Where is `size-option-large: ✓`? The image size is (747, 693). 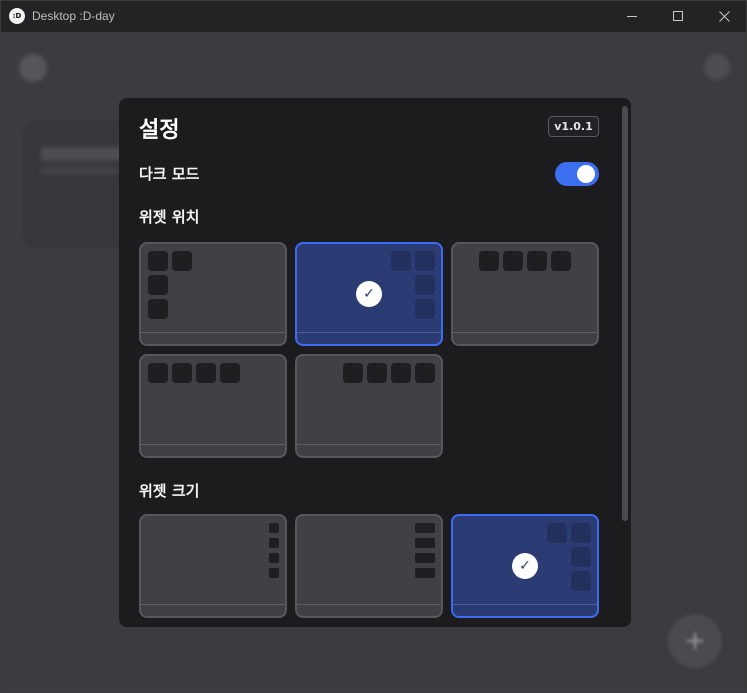
size-option-large: ✓ is located at coordinates (525, 566).